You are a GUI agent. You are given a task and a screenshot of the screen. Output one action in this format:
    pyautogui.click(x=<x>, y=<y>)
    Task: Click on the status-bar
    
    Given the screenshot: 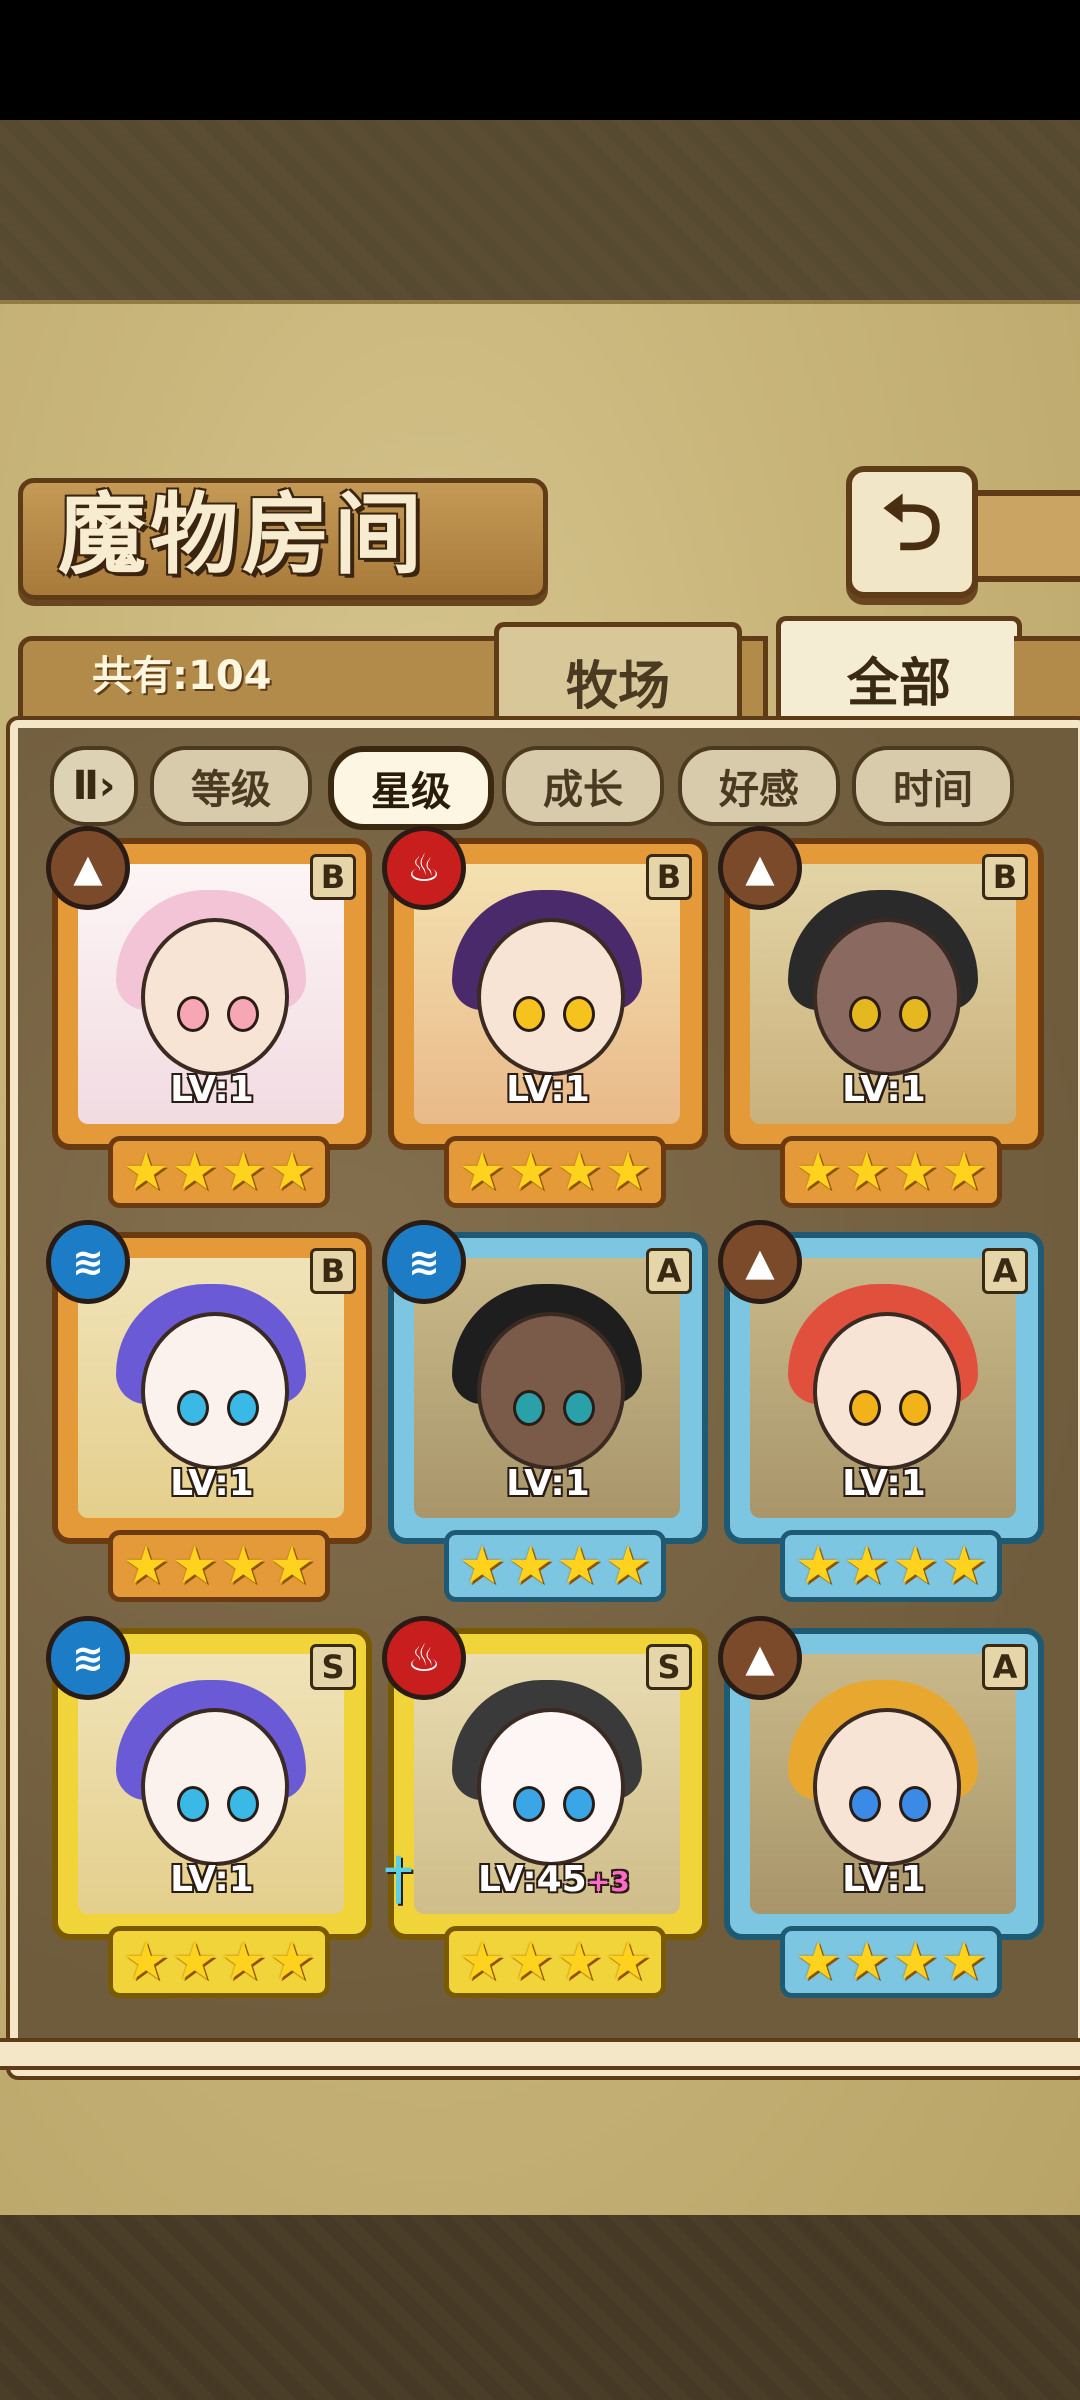 What is the action you would take?
    pyautogui.click(x=540, y=60)
    